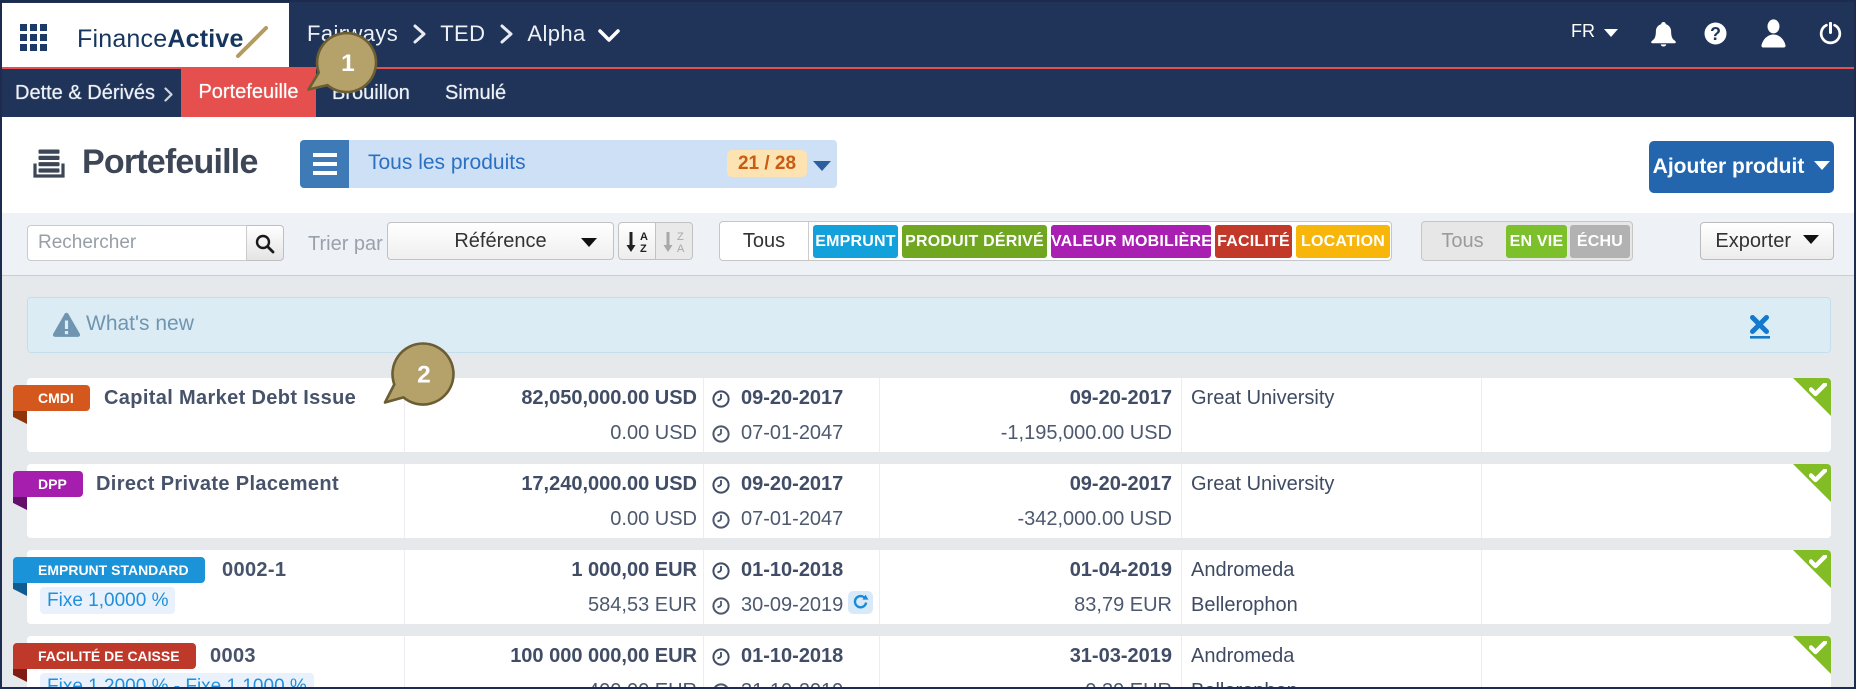 The height and width of the screenshot is (689, 1856). What do you see at coordinates (424, 375) in the screenshot?
I see `svg-text: 2` at bounding box center [424, 375].